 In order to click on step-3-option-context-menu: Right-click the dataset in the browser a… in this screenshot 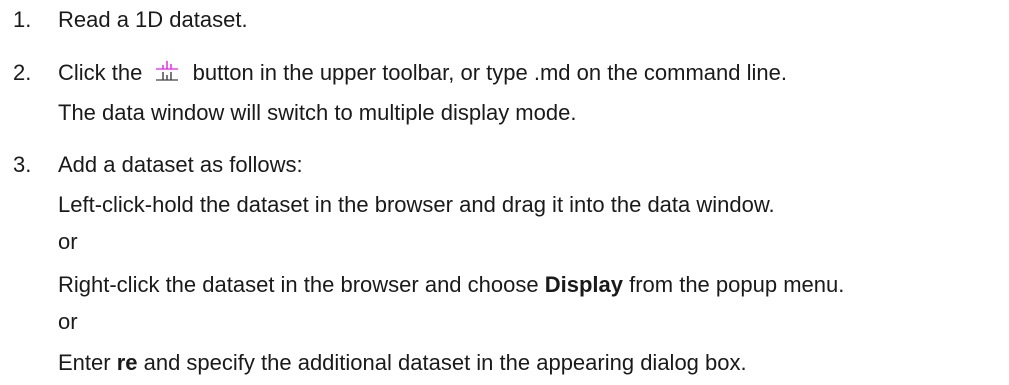, I will do `click(451, 285)`.